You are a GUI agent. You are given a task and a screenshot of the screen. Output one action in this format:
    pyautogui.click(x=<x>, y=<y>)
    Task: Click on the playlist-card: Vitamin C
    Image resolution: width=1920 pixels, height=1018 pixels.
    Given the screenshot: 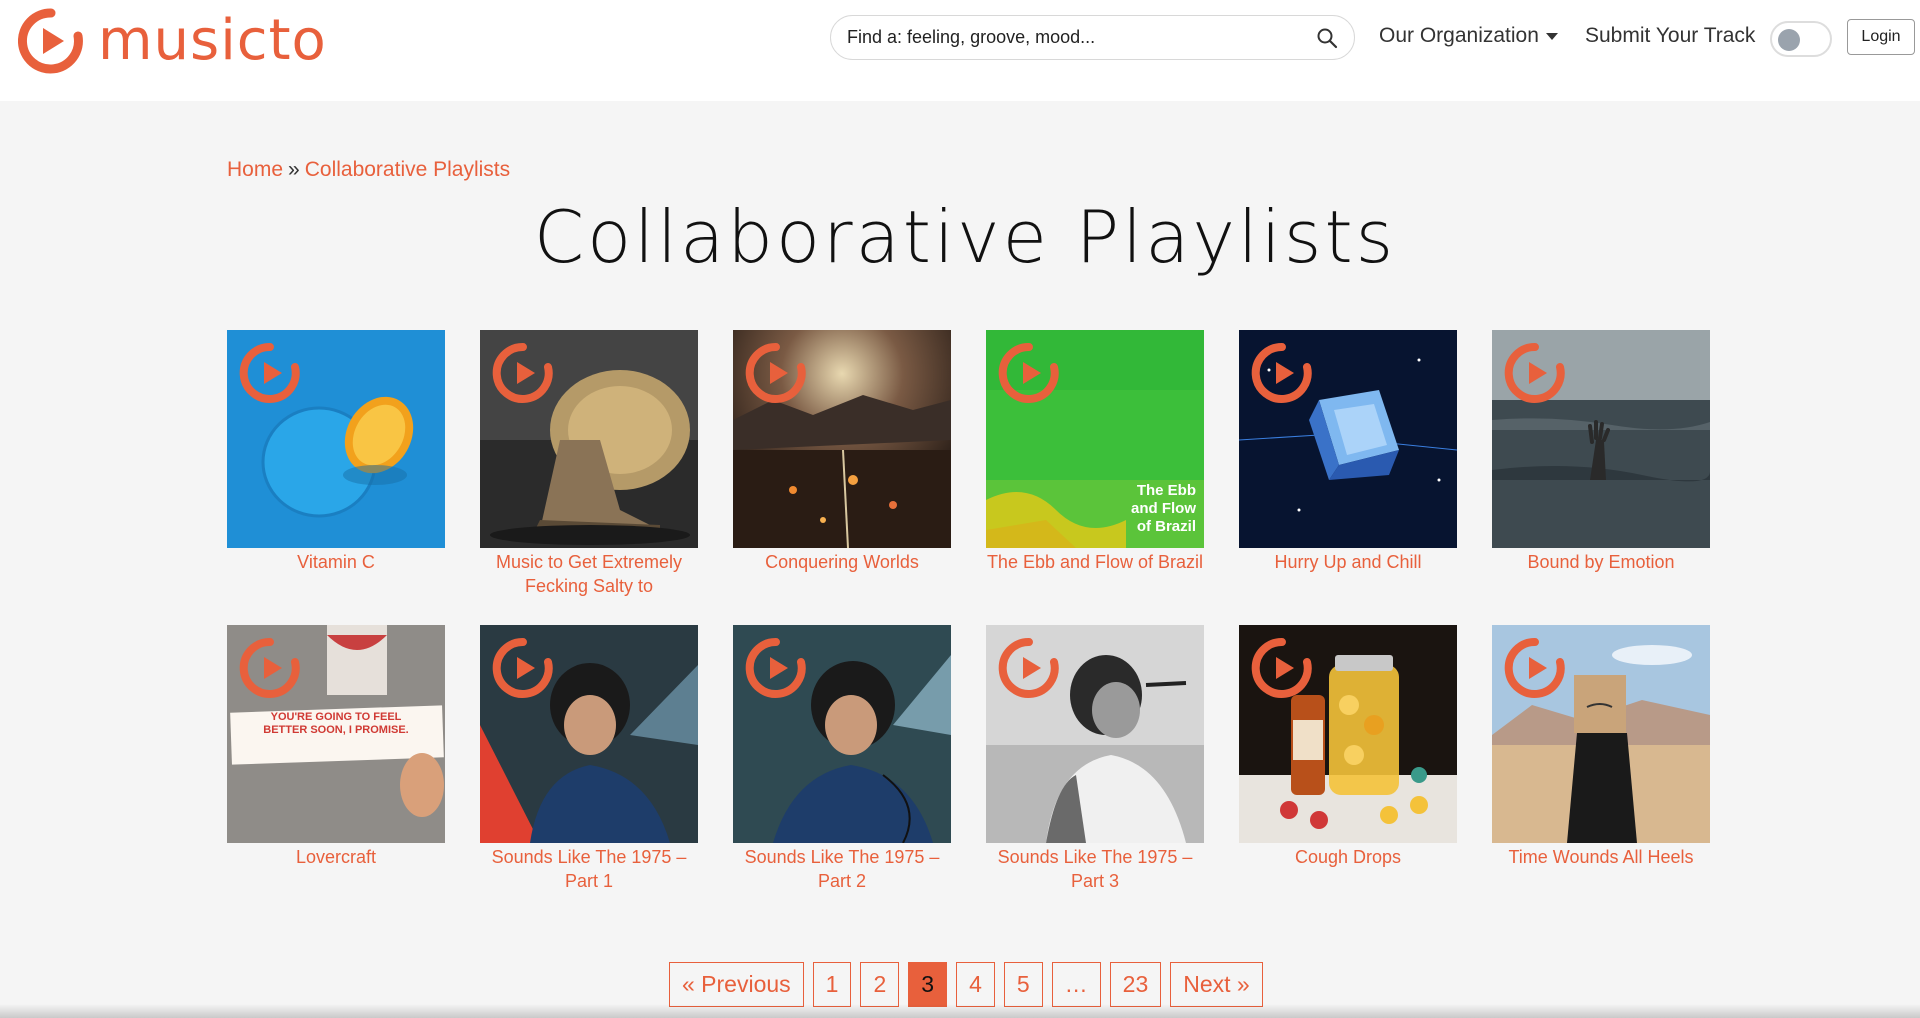 What is the action you would take?
    pyautogui.click(x=336, y=452)
    